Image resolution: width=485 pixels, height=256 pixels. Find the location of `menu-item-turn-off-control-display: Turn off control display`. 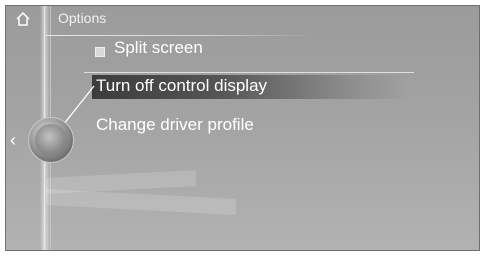

menu-item-turn-off-control-display: Turn off control display is located at coordinates (181, 86).